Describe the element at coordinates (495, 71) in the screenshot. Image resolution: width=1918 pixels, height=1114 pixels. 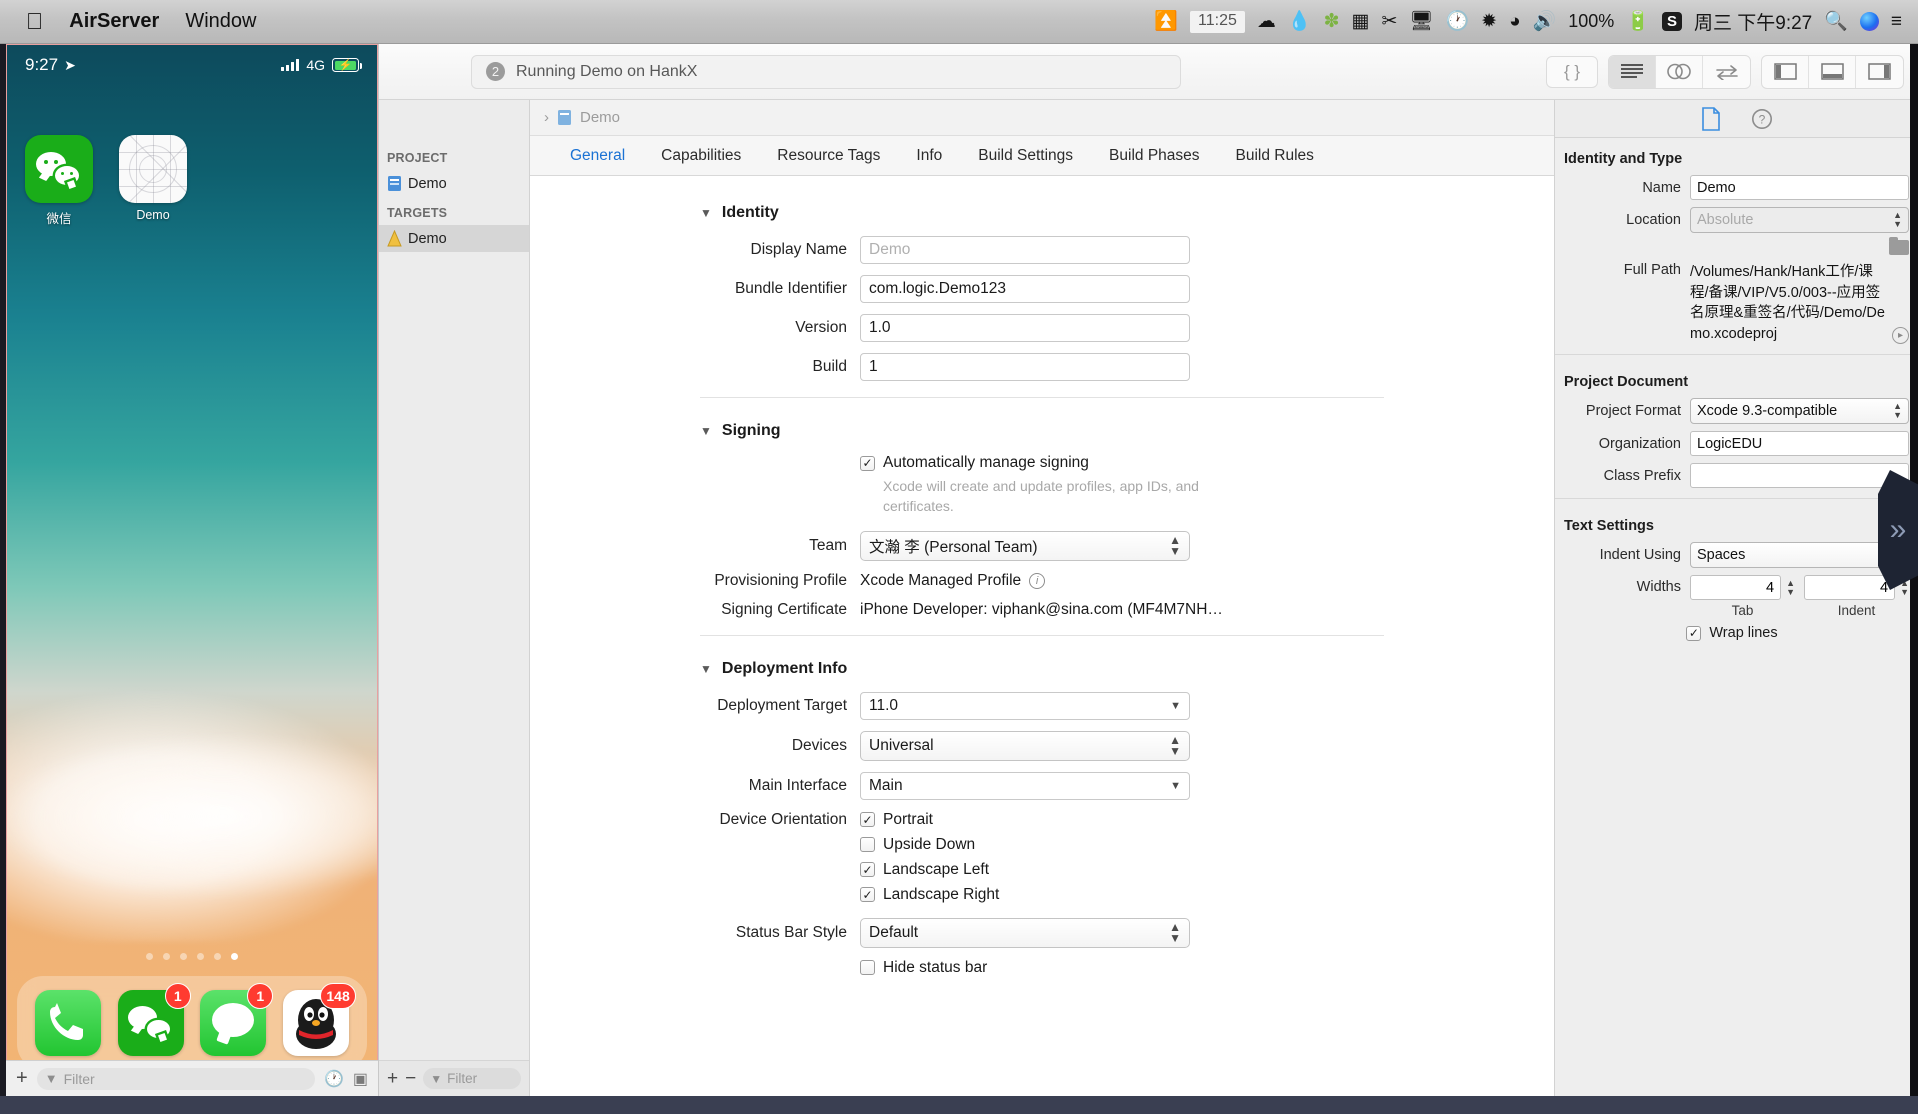
I see `issue-count-badge: 2` at that location.